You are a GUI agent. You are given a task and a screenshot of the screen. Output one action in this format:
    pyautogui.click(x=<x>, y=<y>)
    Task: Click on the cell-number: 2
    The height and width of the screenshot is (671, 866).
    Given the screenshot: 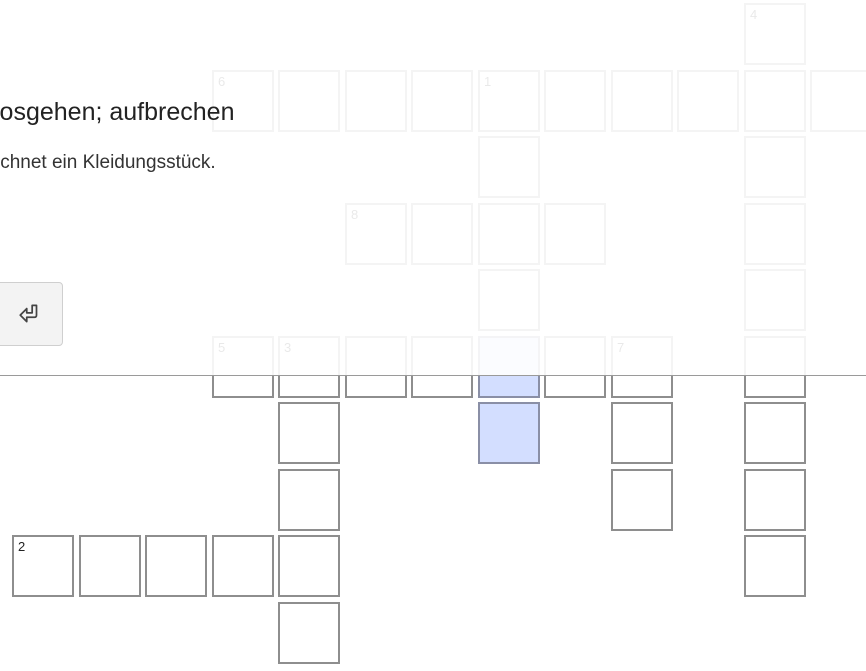 What is the action you would take?
    pyautogui.click(x=22, y=546)
    